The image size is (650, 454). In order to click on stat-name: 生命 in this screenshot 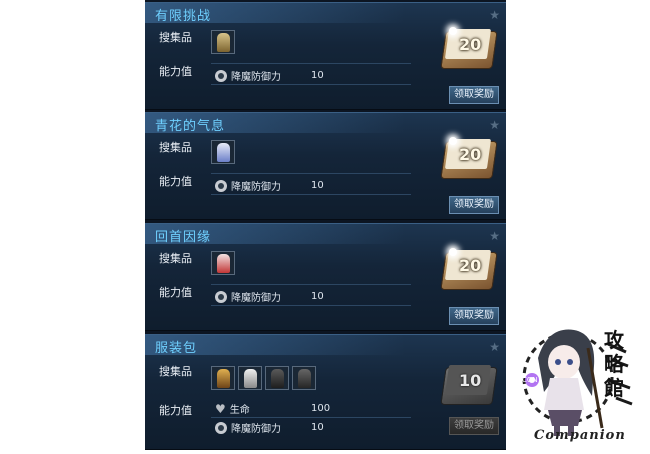, I will do `click(239, 410)`.